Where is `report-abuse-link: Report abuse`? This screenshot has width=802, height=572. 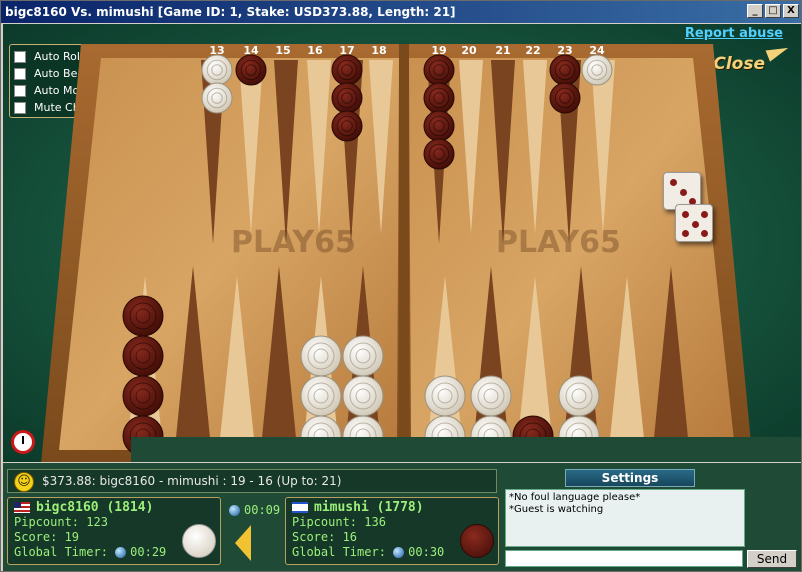
report-abuse-link: Report abuse is located at coordinates (734, 33).